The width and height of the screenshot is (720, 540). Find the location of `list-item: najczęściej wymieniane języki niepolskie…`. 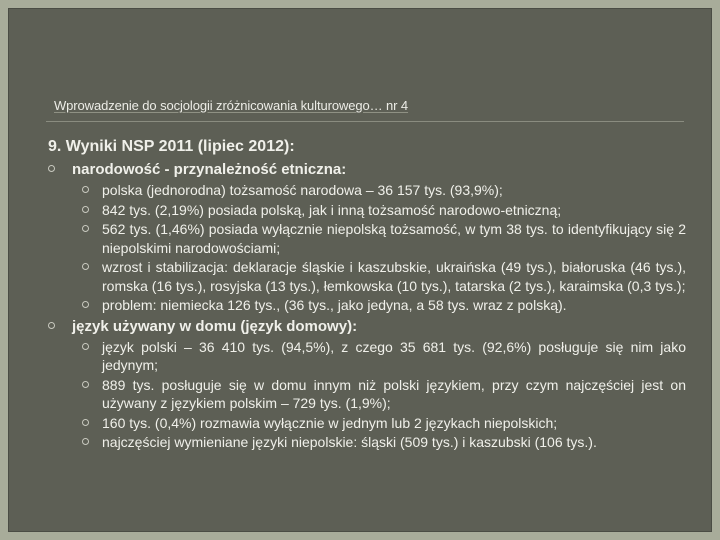

list-item: najczęściej wymieniane języki niepolskie… is located at coordinates (379, 442).